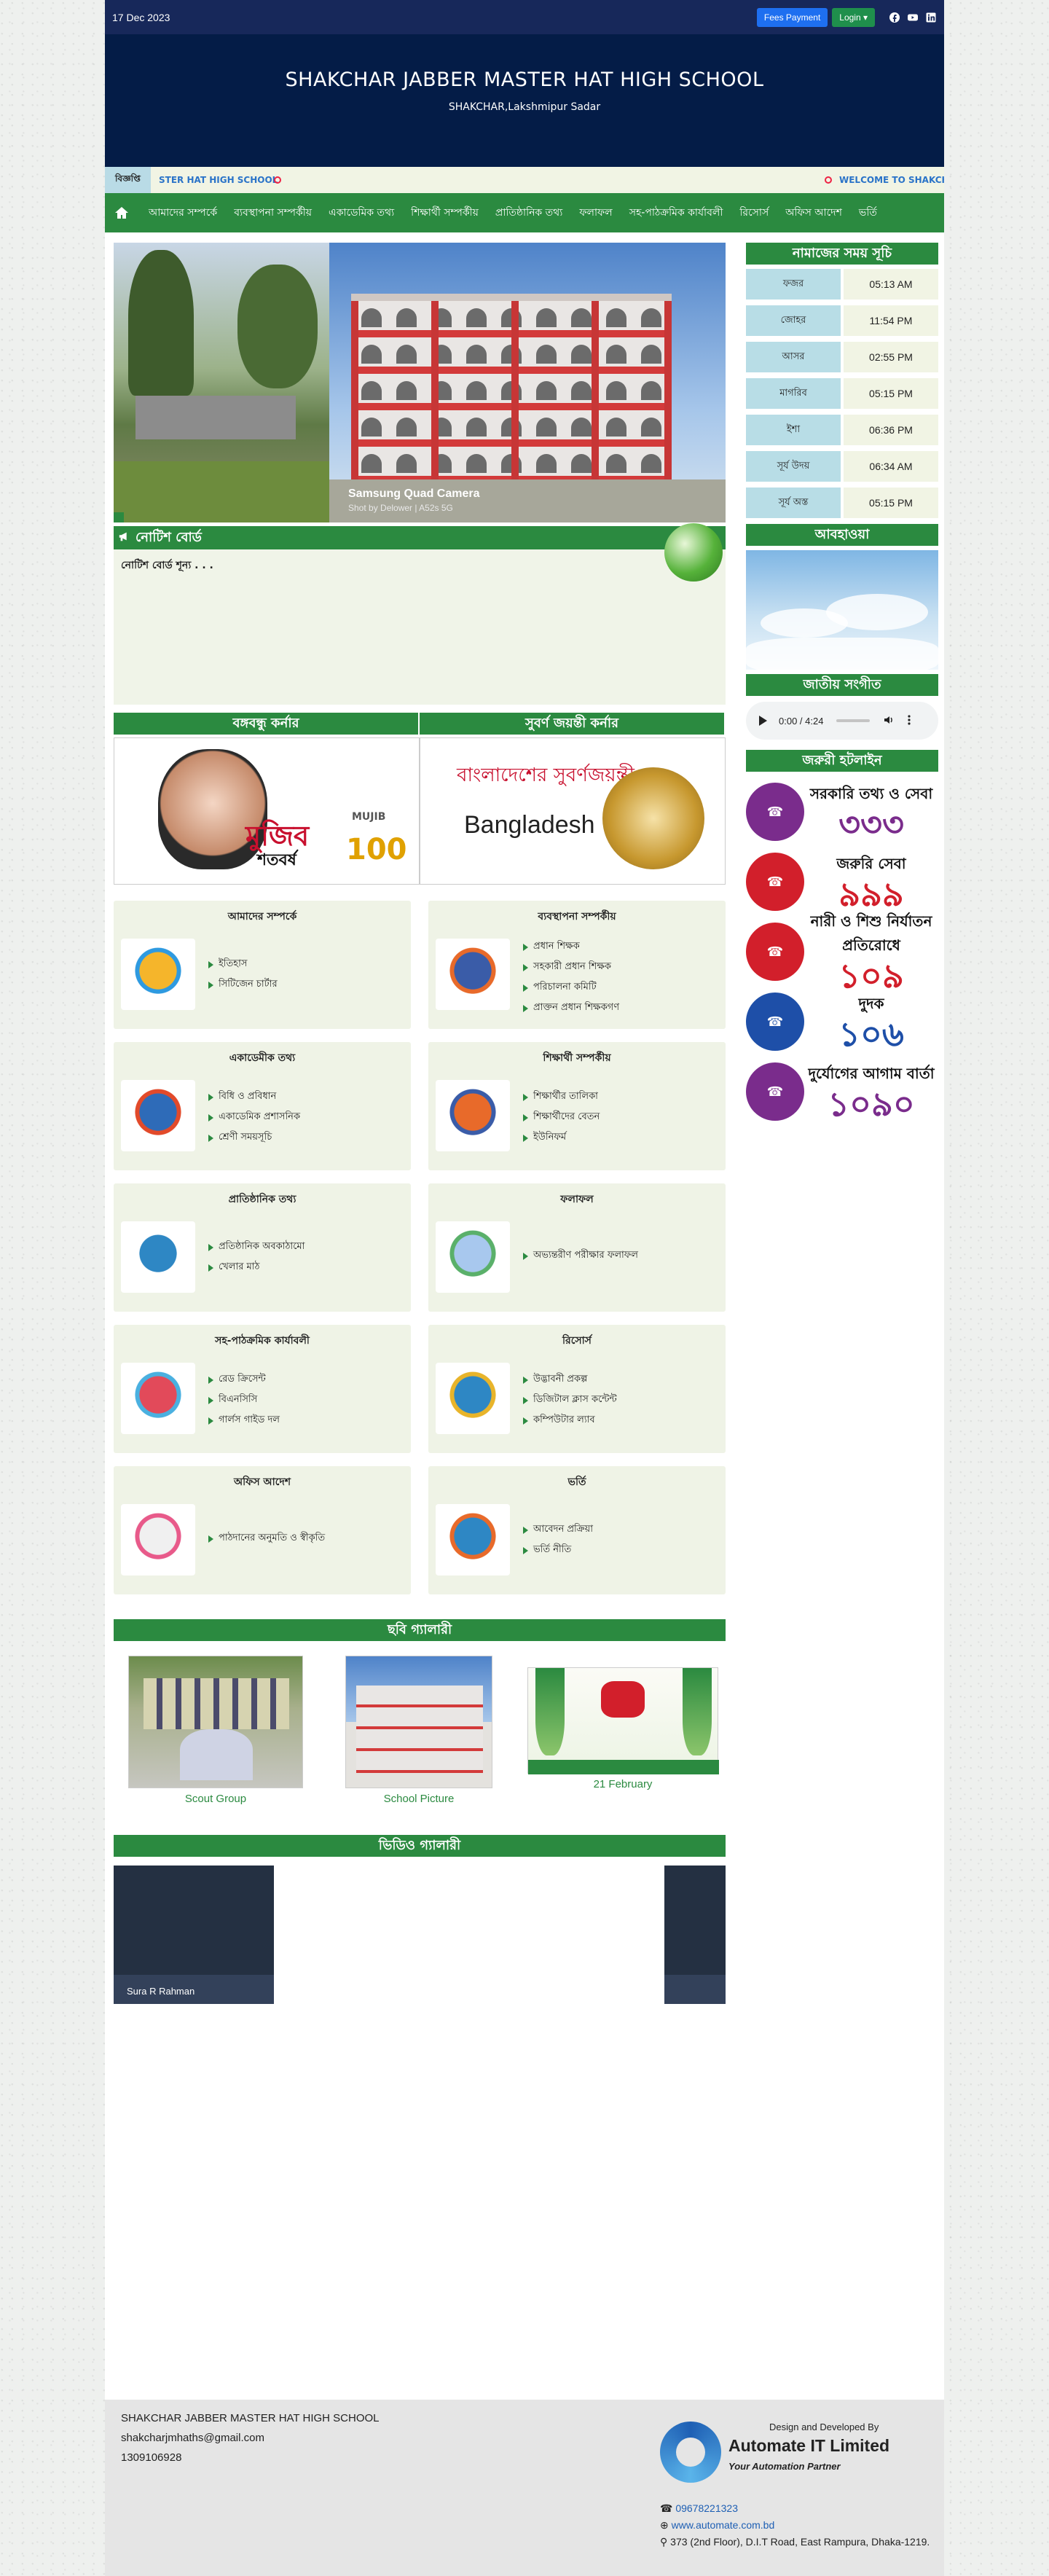 The image size is (1049, 2576). Describe the element at coordinates (706, 2508) in the screenshot. I see `developer-phone: 09678221323` at that location.